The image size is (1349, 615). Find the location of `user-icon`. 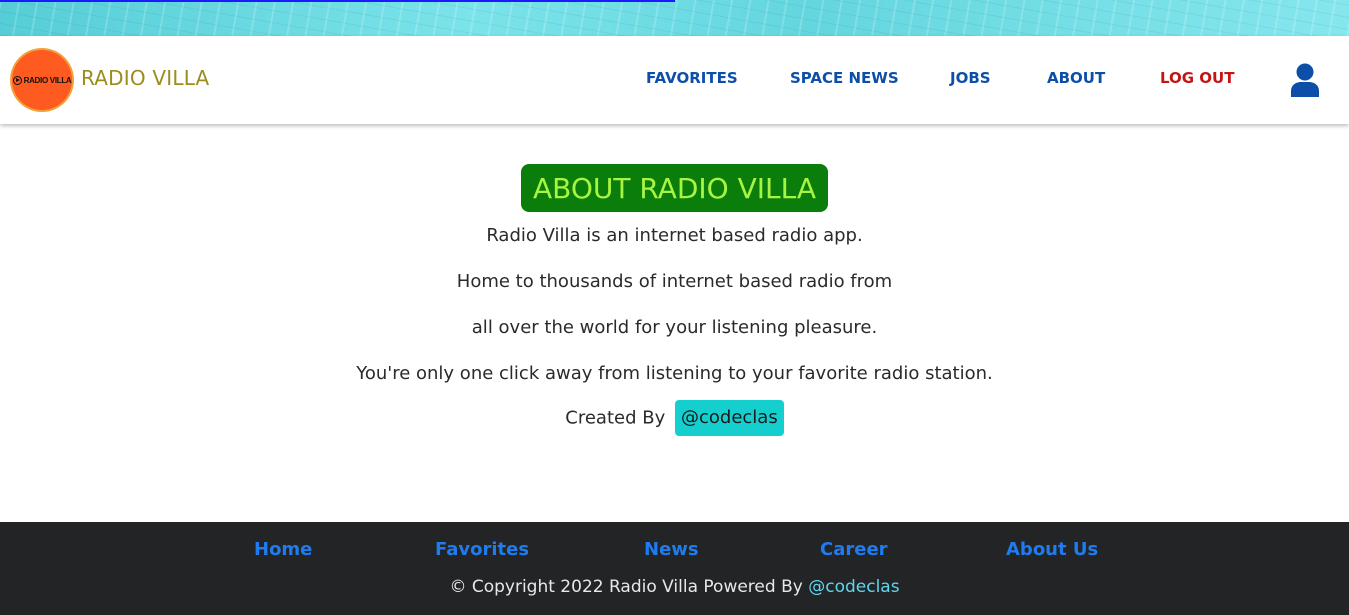

user-icon is located at coordinates (1305, 80).